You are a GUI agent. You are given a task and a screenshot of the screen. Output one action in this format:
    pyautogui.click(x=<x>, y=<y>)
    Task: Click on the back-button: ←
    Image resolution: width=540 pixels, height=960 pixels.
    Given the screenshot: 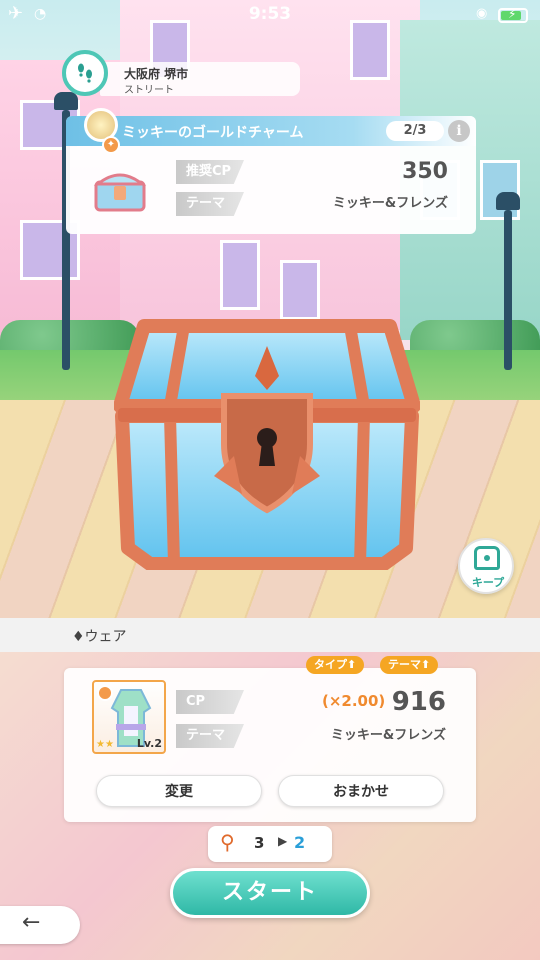 What is the action you would take?
    pyautogui.click(x=40, y=925)
    